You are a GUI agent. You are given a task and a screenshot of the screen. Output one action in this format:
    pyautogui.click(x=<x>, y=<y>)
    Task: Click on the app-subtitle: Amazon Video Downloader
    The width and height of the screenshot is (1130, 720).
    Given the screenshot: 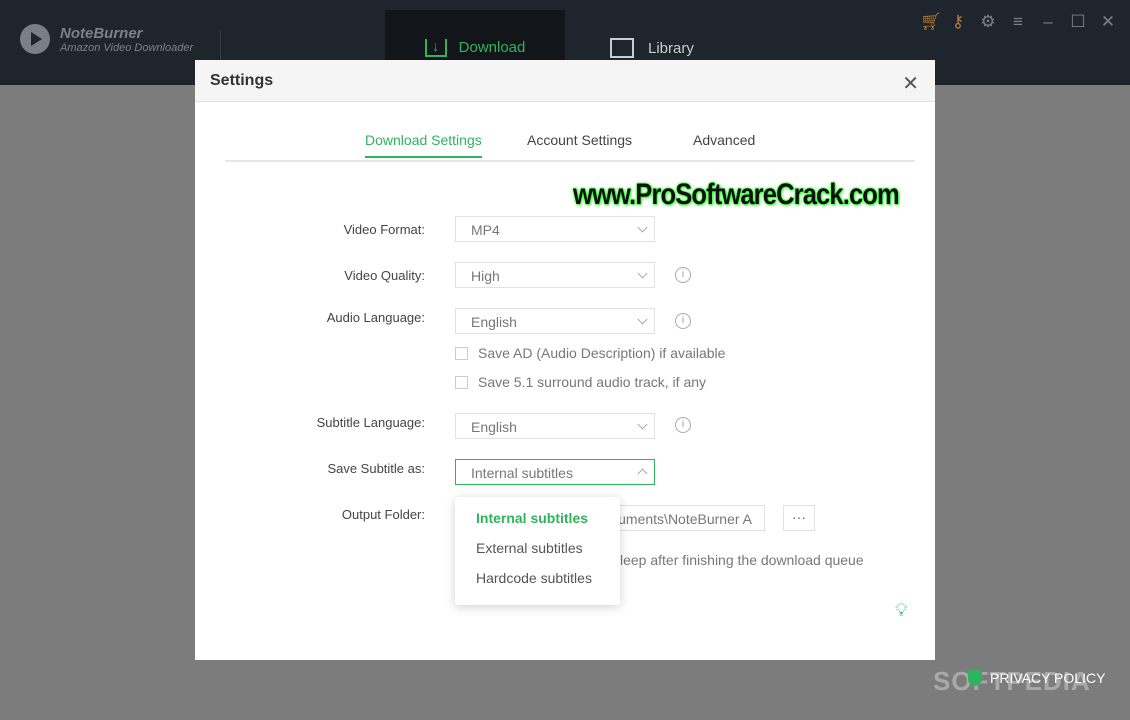 What is the action you would take?
    pyautogui.click(x=127, y=47)
    